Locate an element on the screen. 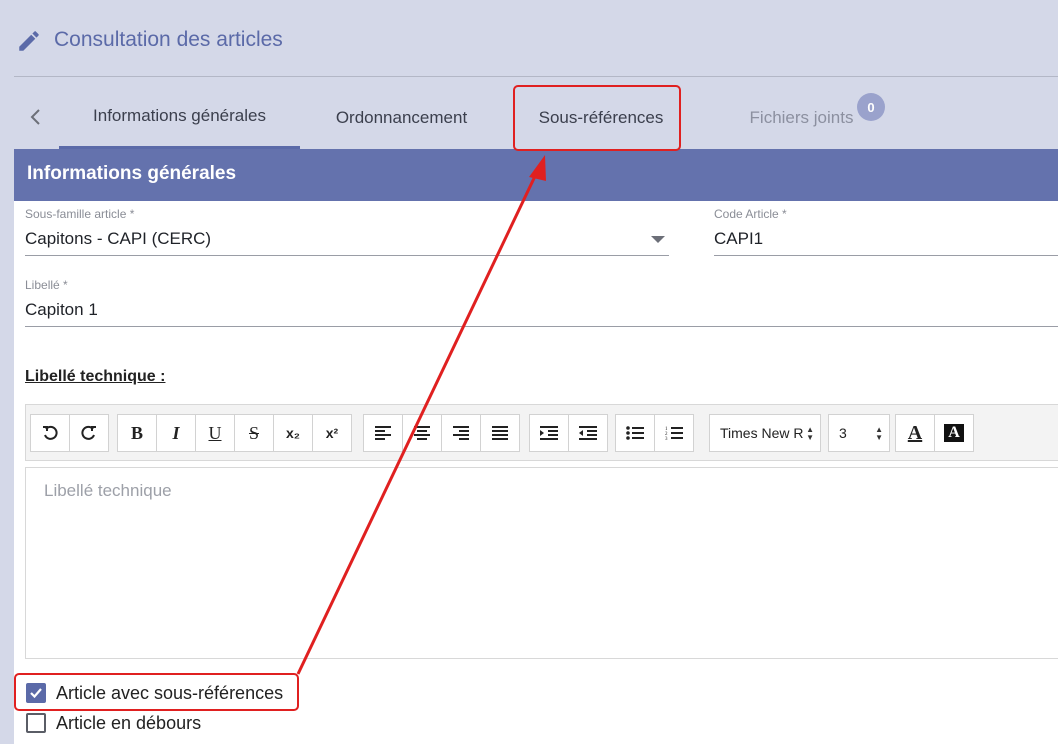 Image resolution: width=1058 pixels, height=744 pixels. check-icon is located at coordinates (36, 693).